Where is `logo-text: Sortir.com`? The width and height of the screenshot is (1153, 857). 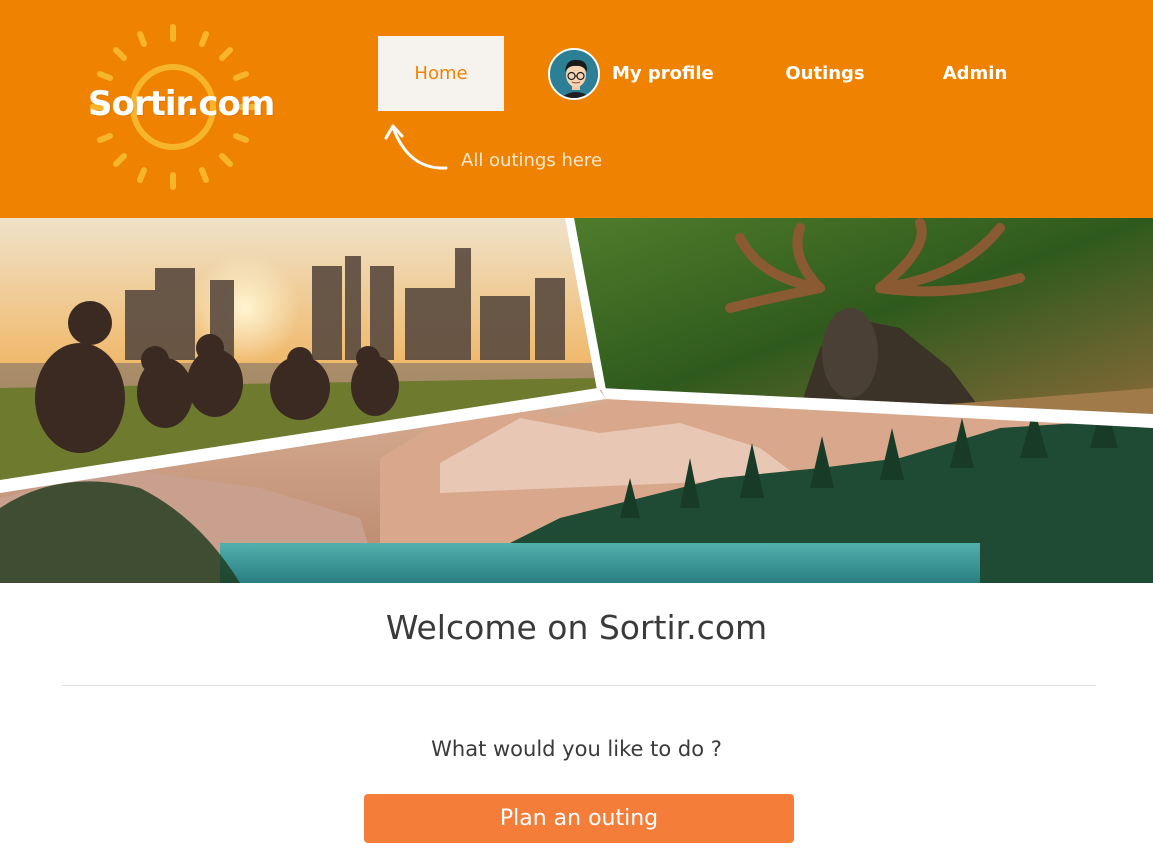
logo-text: Sortir.com is located at coordinates (181, 104).